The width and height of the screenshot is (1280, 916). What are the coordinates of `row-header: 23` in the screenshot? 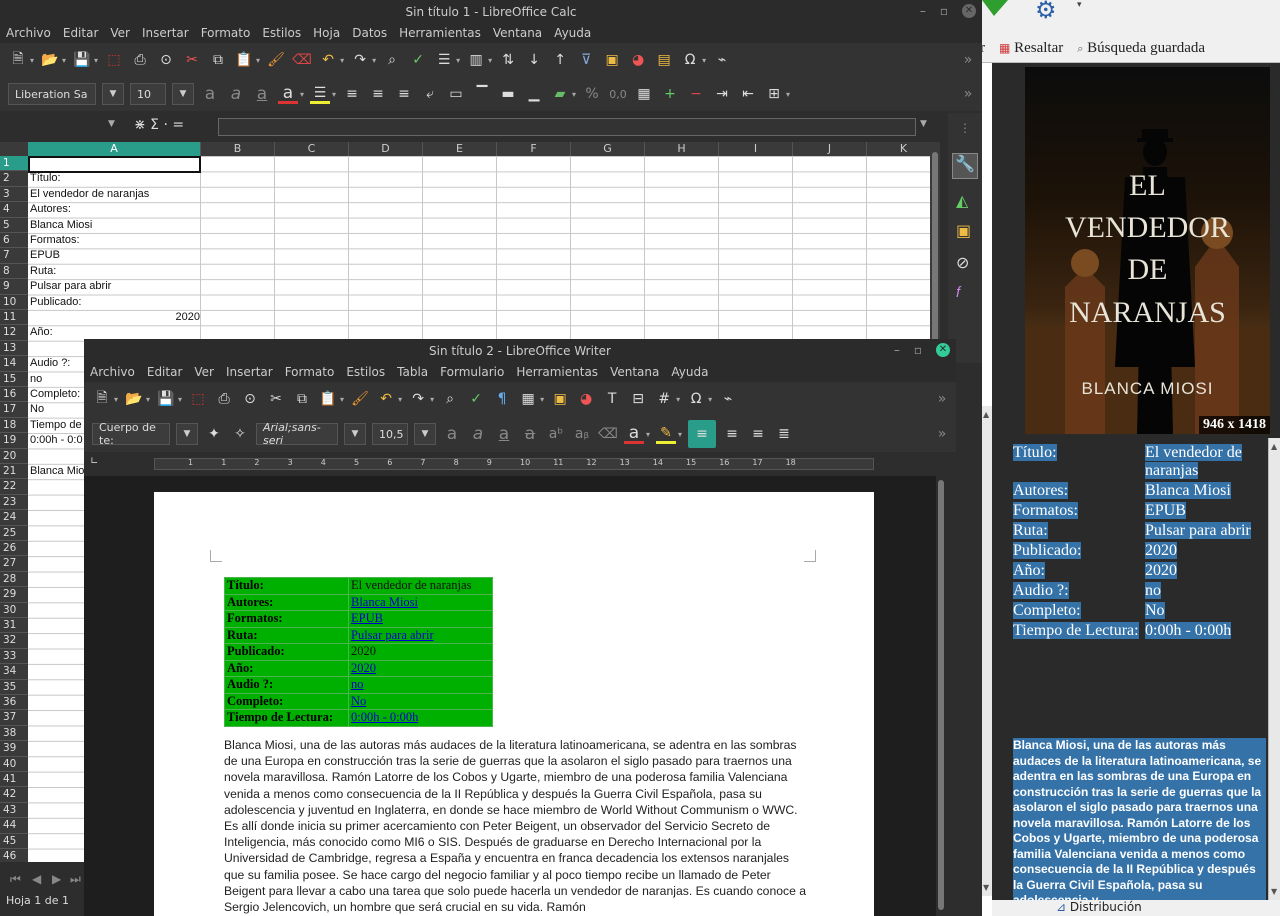 It's located at (14, 502).